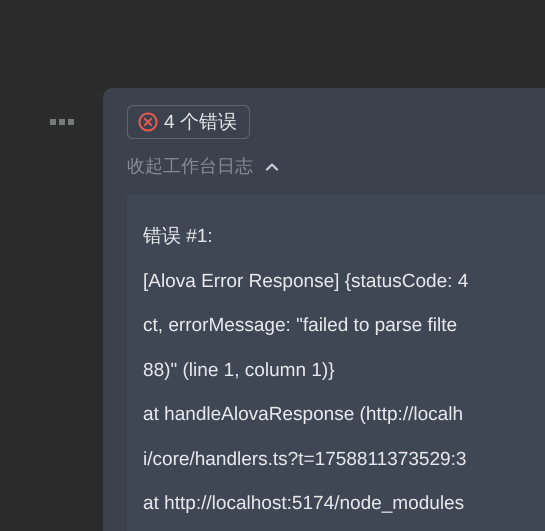  What do you see at coordinates (303, 415) in the screenshot?
I see `log-line: at handleAlovaResponse (http://localh` at bounding box center [303, 415].